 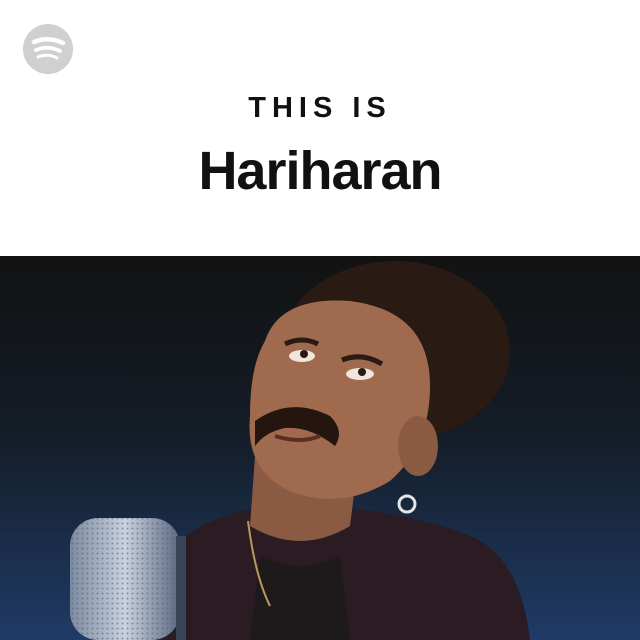 What do you see at coordinates (320, 108) in the screenshot?
I see `this-is-label: THIS IS` at bounding box center [320, 108].